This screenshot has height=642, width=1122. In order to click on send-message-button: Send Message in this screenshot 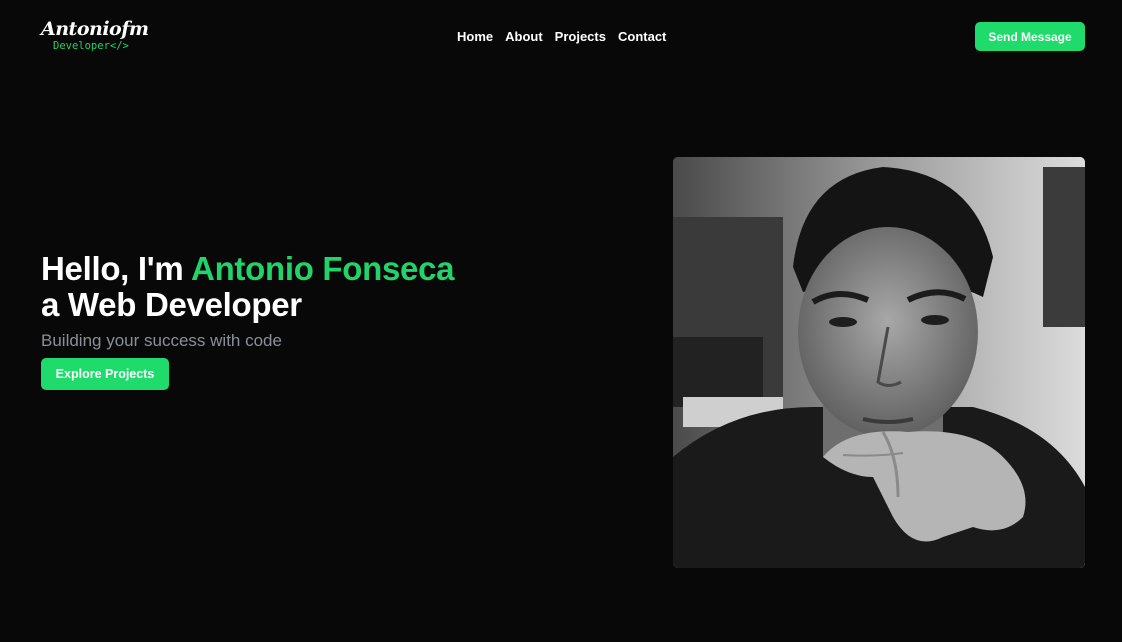, I will do `click(1030, 36)`.